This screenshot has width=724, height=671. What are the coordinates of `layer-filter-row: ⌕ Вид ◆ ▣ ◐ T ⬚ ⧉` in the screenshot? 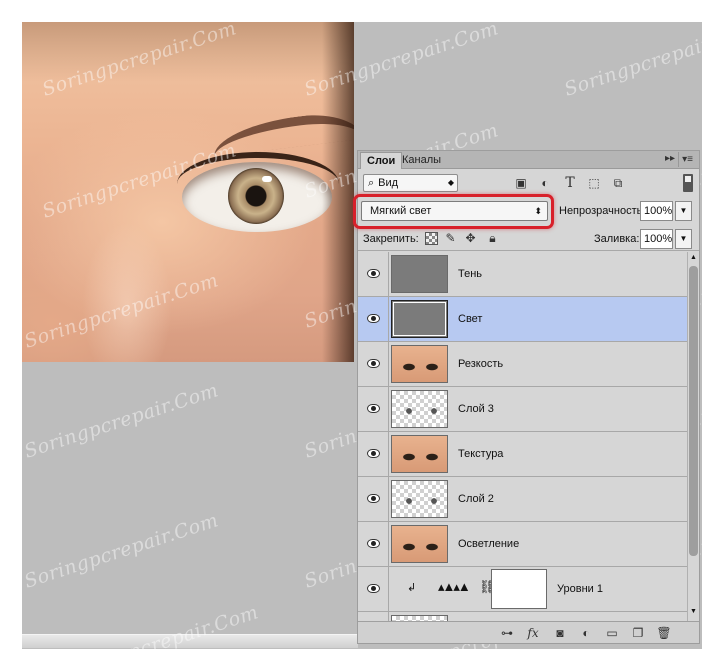 It's located at (528, 183).